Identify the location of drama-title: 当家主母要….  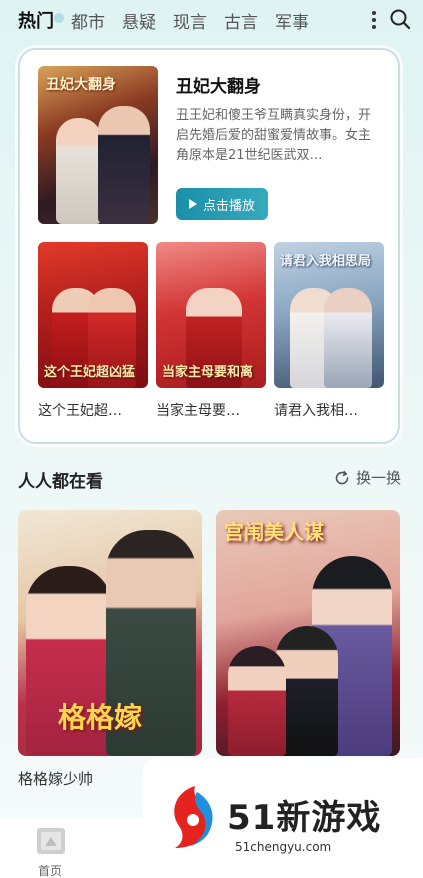
(211, 410).